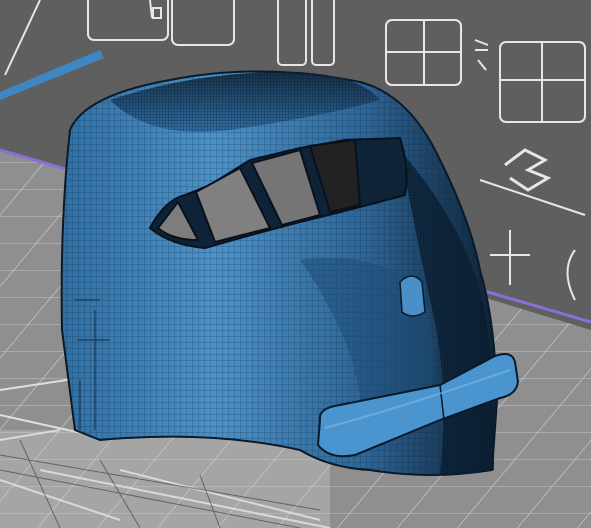  Describe the element at coordinates (412, 296) in the screenshot. I see `headlight-pod` at that location.